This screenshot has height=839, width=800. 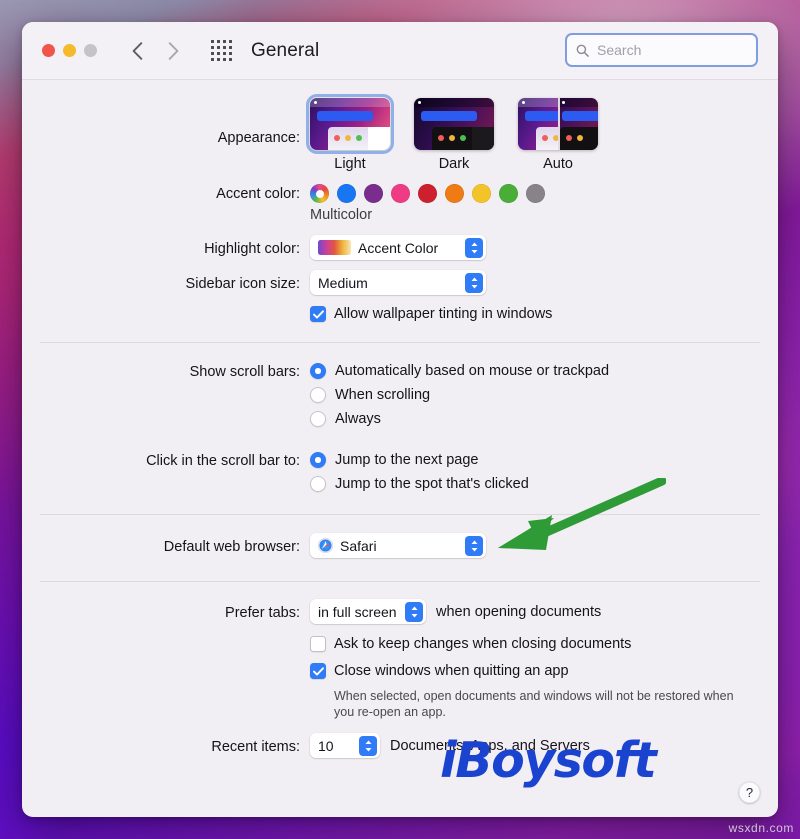 What do you see at coordinates (544, 395) in the screenshot?
I see `scroll-bars-option-when-scrolling: When scrolling` at bounding box center [544, 395].